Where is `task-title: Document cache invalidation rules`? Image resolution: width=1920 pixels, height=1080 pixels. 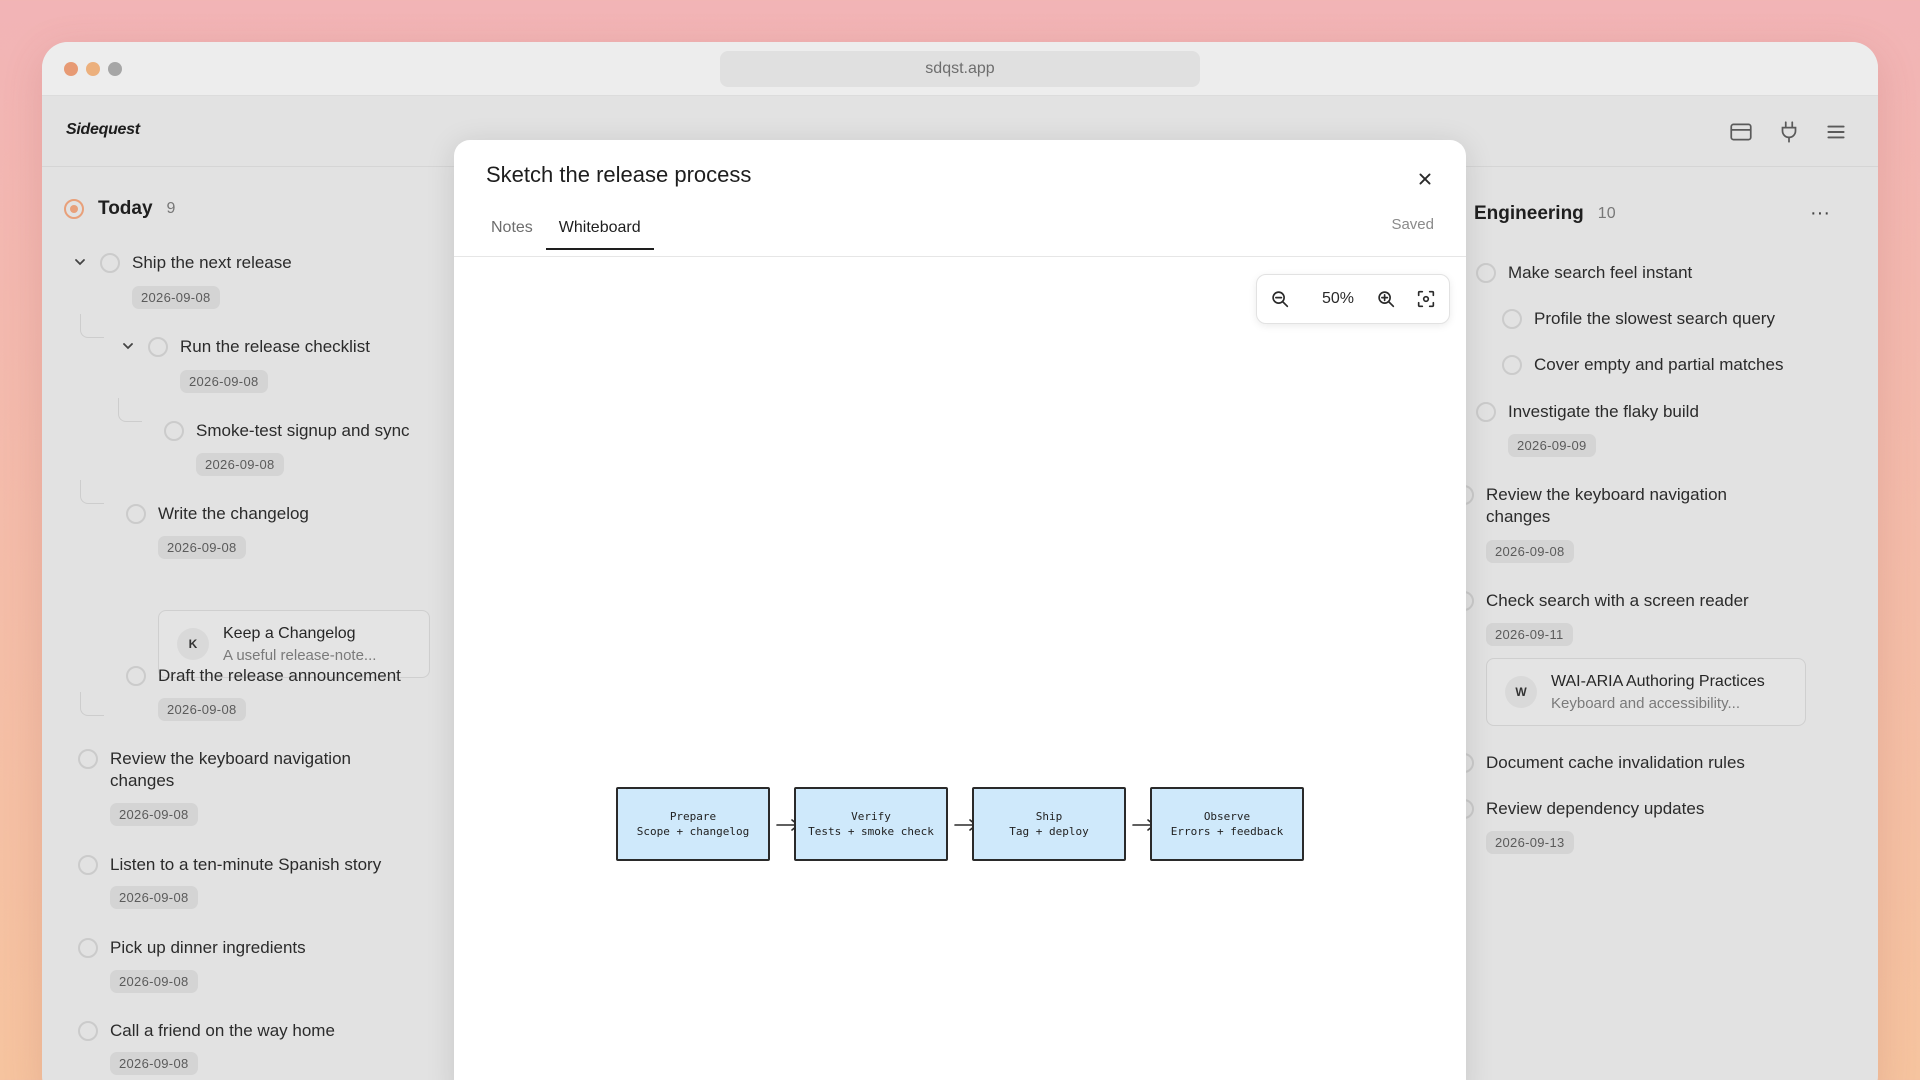
task-title: Document cache invalidation rules is located at coordinates (1615, 762).